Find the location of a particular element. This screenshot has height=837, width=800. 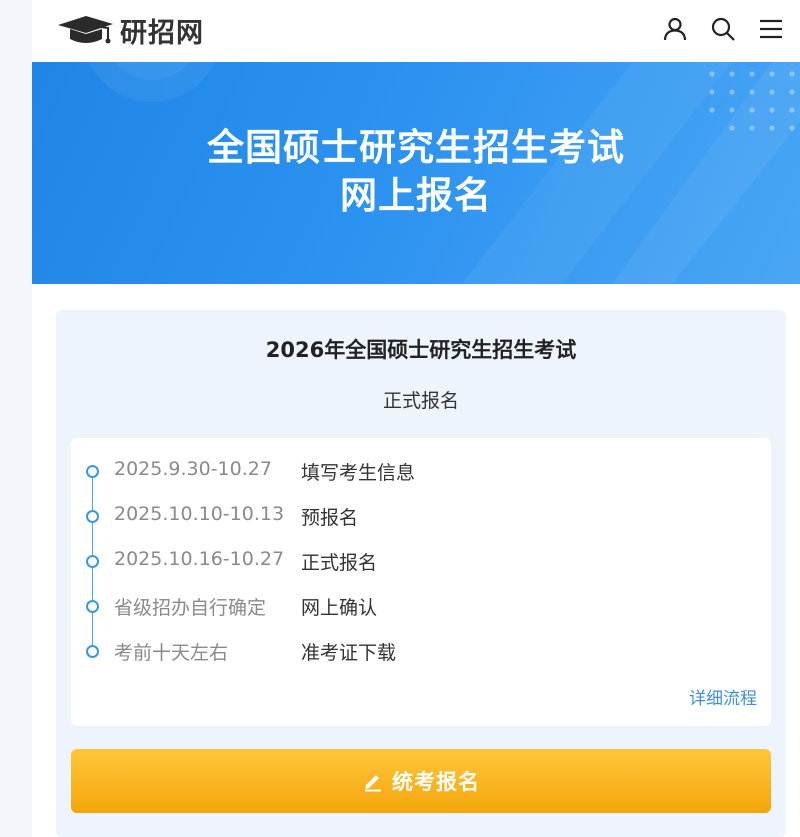

timeline-date: 省级招办自行确定 is located at coordinates (190, 608).